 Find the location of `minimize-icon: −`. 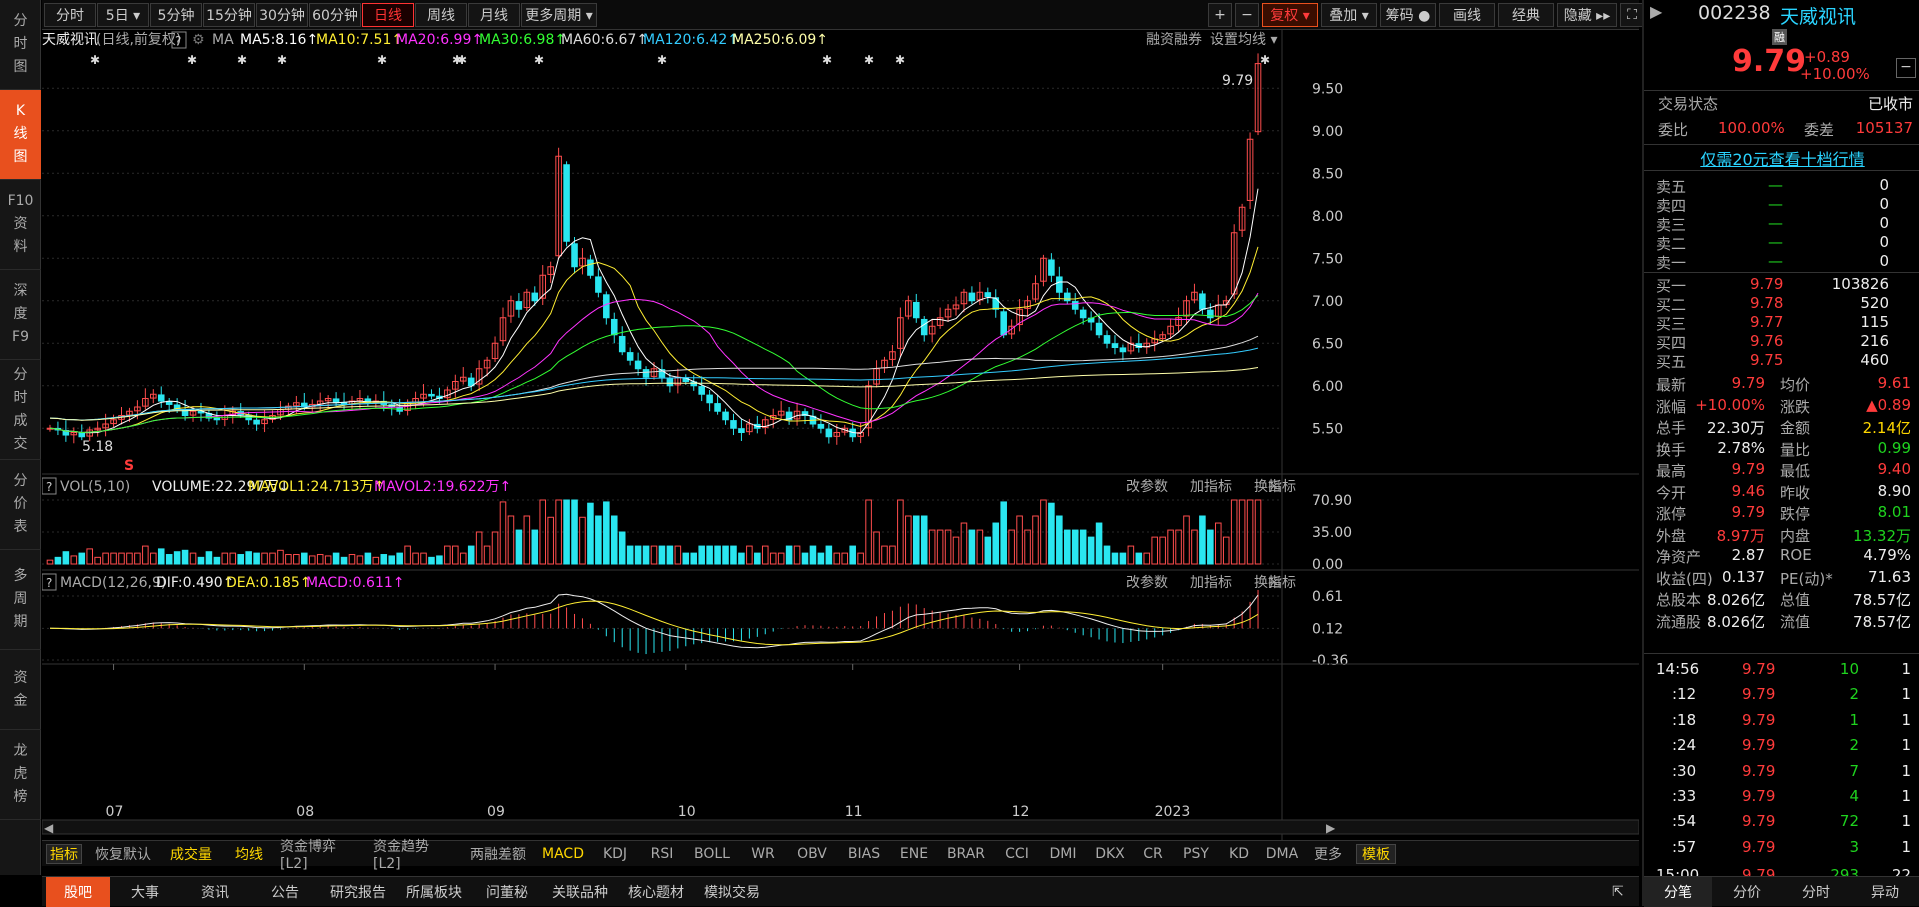

minimize-icon: − is located at coordinates (1906, 68).